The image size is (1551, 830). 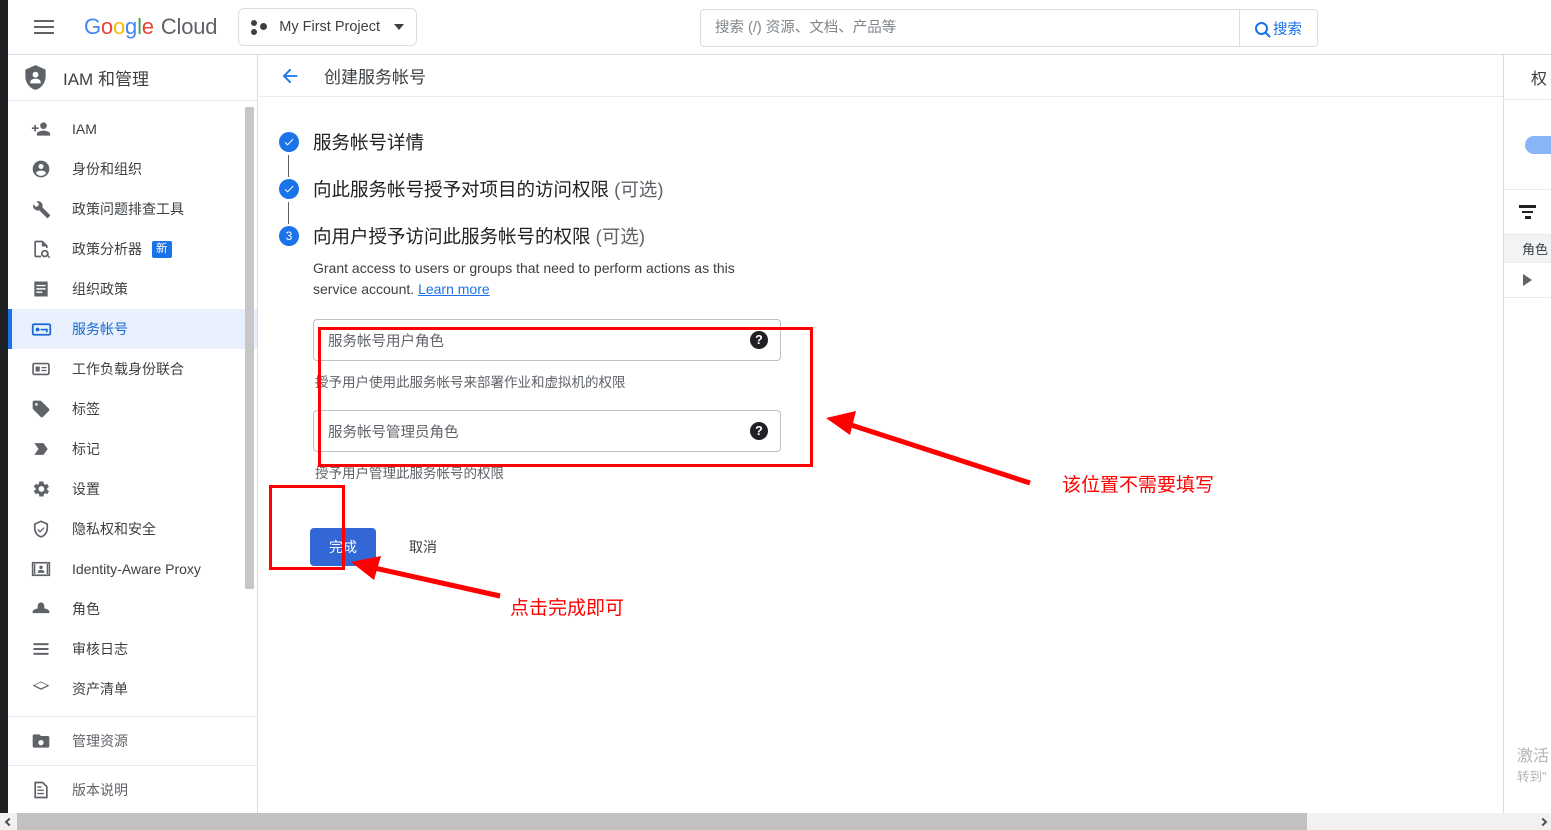 What do you see at coordinates (132, 289) in the screenshot?
I see `sidebar-item-org-policies: 组织政策` at bounding box center [132, 289].